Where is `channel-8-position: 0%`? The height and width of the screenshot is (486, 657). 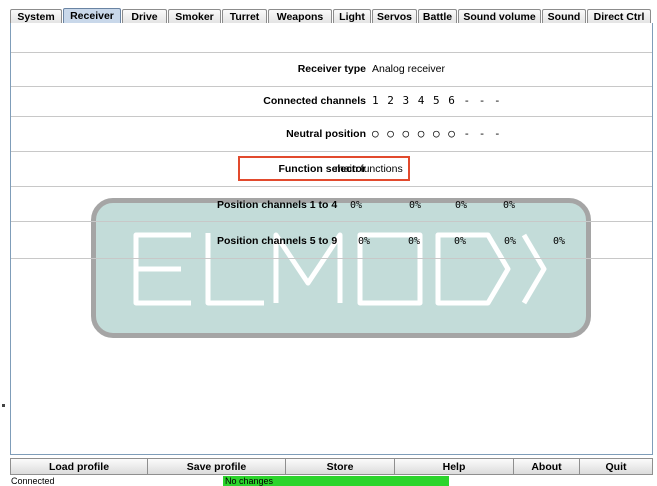
channel-8-position: 0% is located at coordinates (510, 241).